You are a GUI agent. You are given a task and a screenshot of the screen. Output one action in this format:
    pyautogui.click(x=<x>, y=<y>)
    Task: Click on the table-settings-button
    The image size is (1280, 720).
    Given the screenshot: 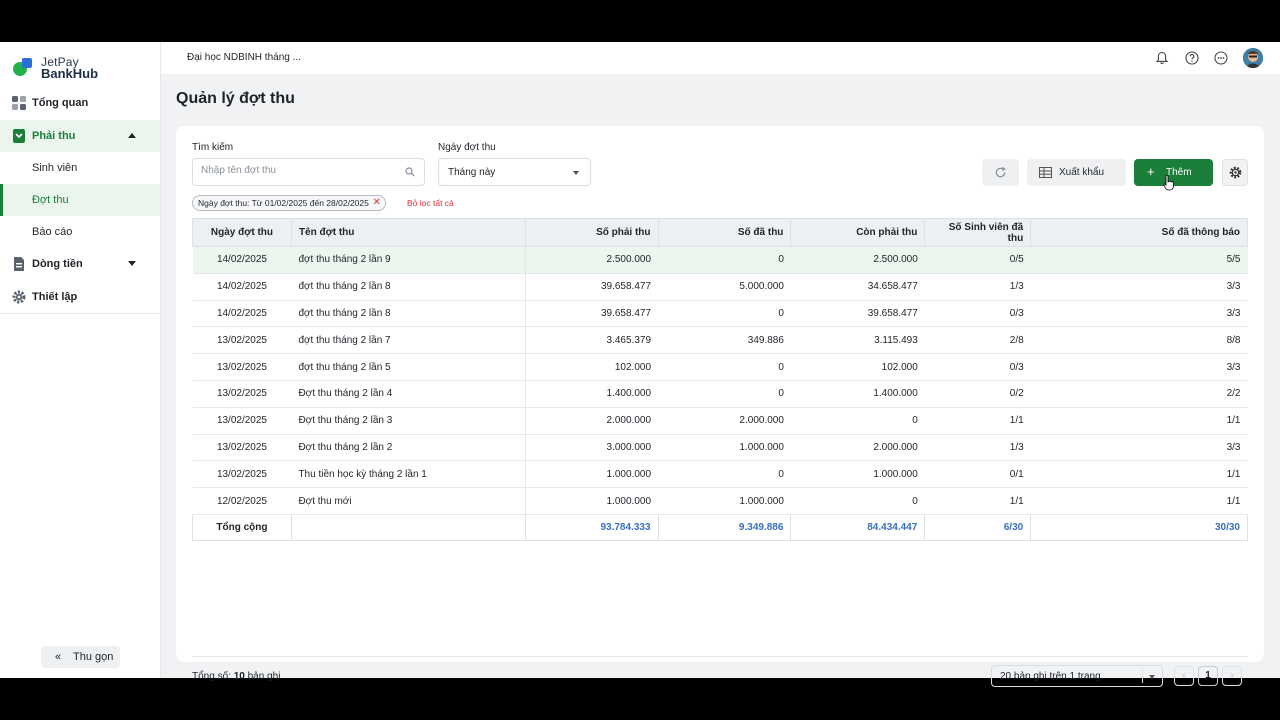 What is the action you would take?
    pyautogui.click(x=1235, y=172)
    